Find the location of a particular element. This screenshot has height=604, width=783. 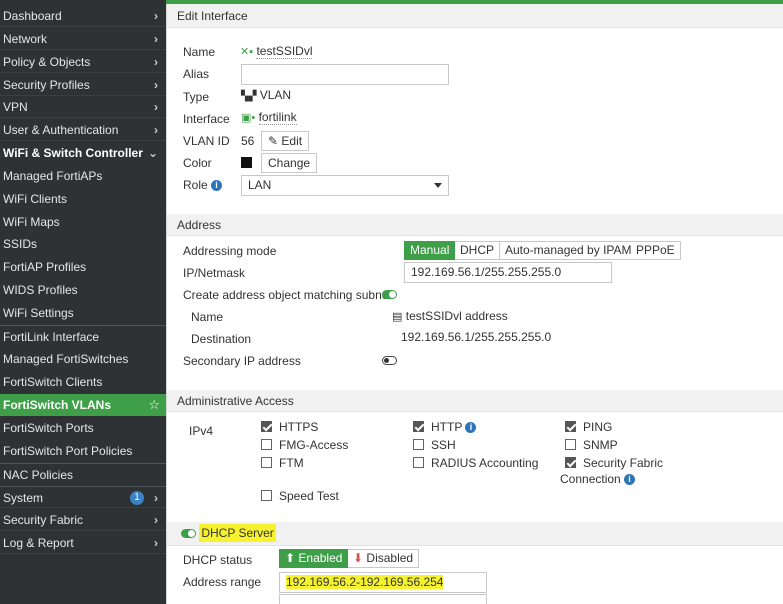

name-text: testSSIDvl is located at coordinates (284, 51).